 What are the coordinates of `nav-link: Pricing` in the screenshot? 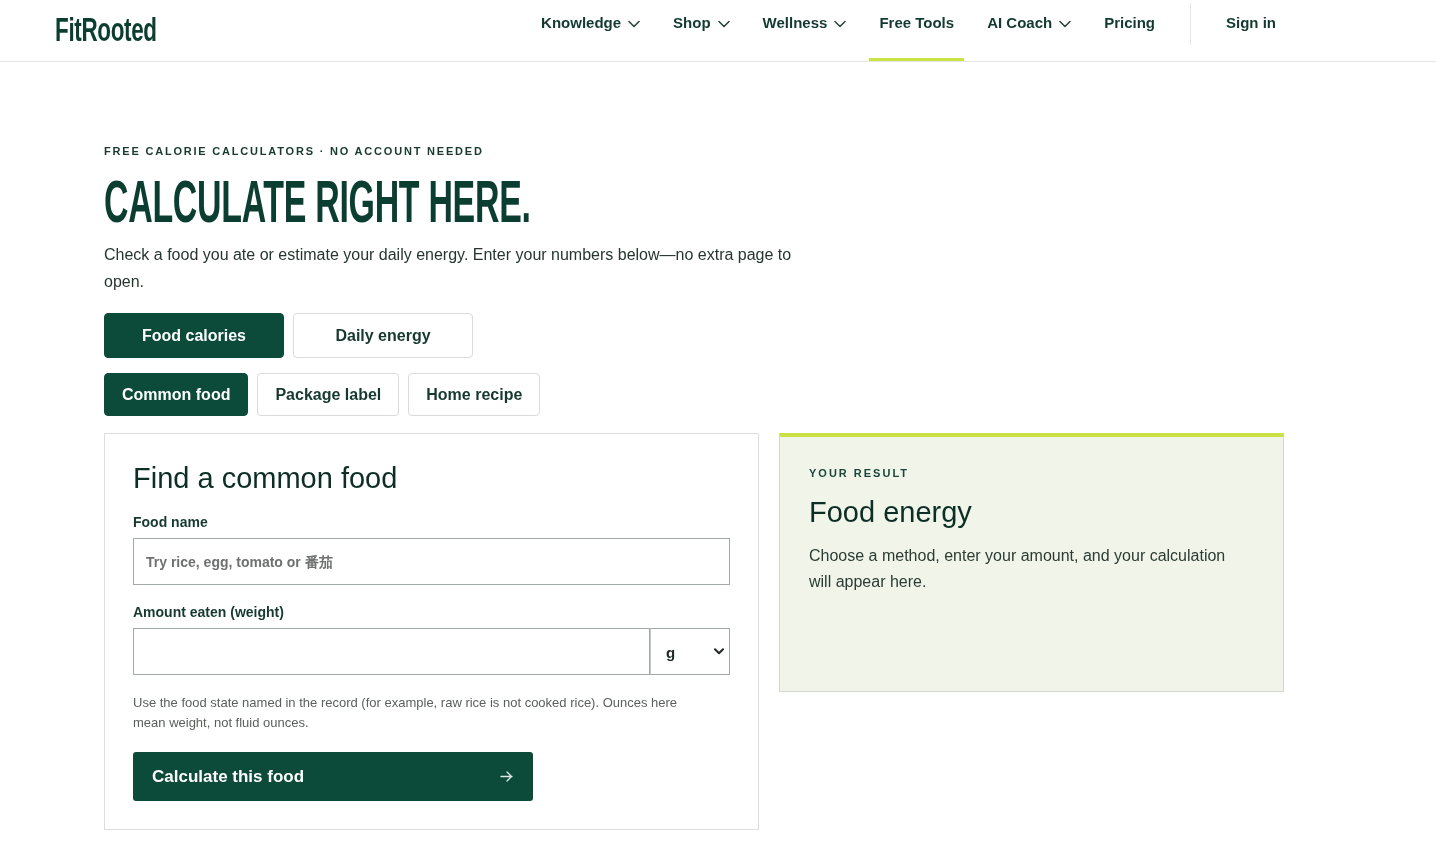 It's located at (1129, 30).